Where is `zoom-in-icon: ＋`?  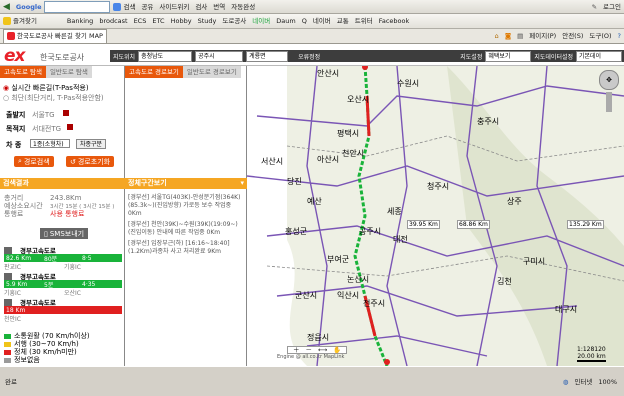 zoom-in-icon: ＋ is located at coordinates (296, 350).